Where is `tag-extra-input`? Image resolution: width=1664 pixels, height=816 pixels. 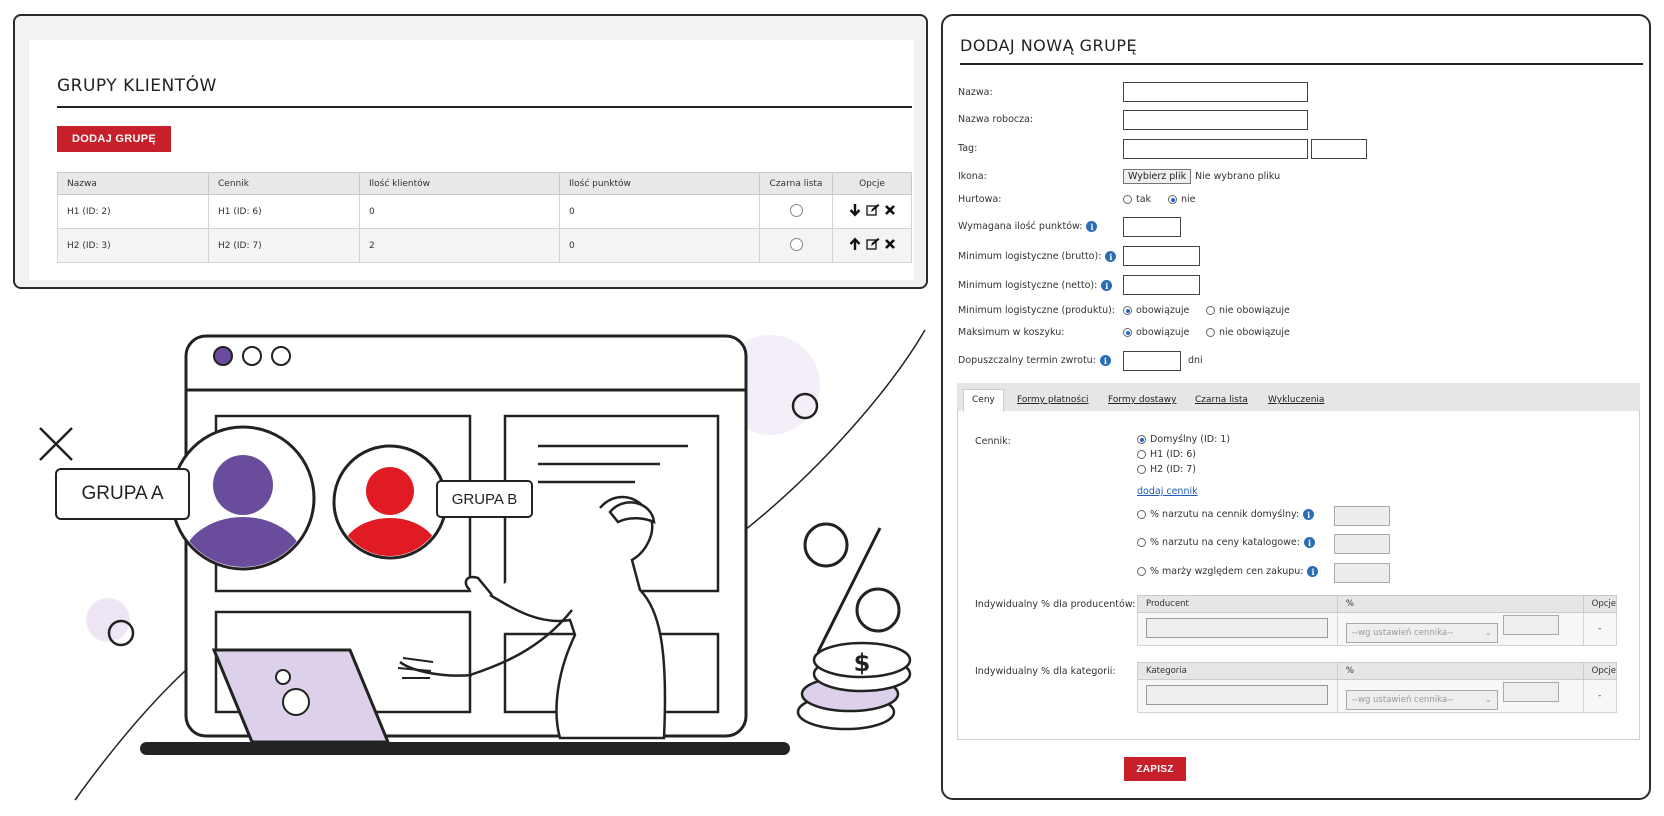
tag-extra-input is located at coordinates (1339, 149).